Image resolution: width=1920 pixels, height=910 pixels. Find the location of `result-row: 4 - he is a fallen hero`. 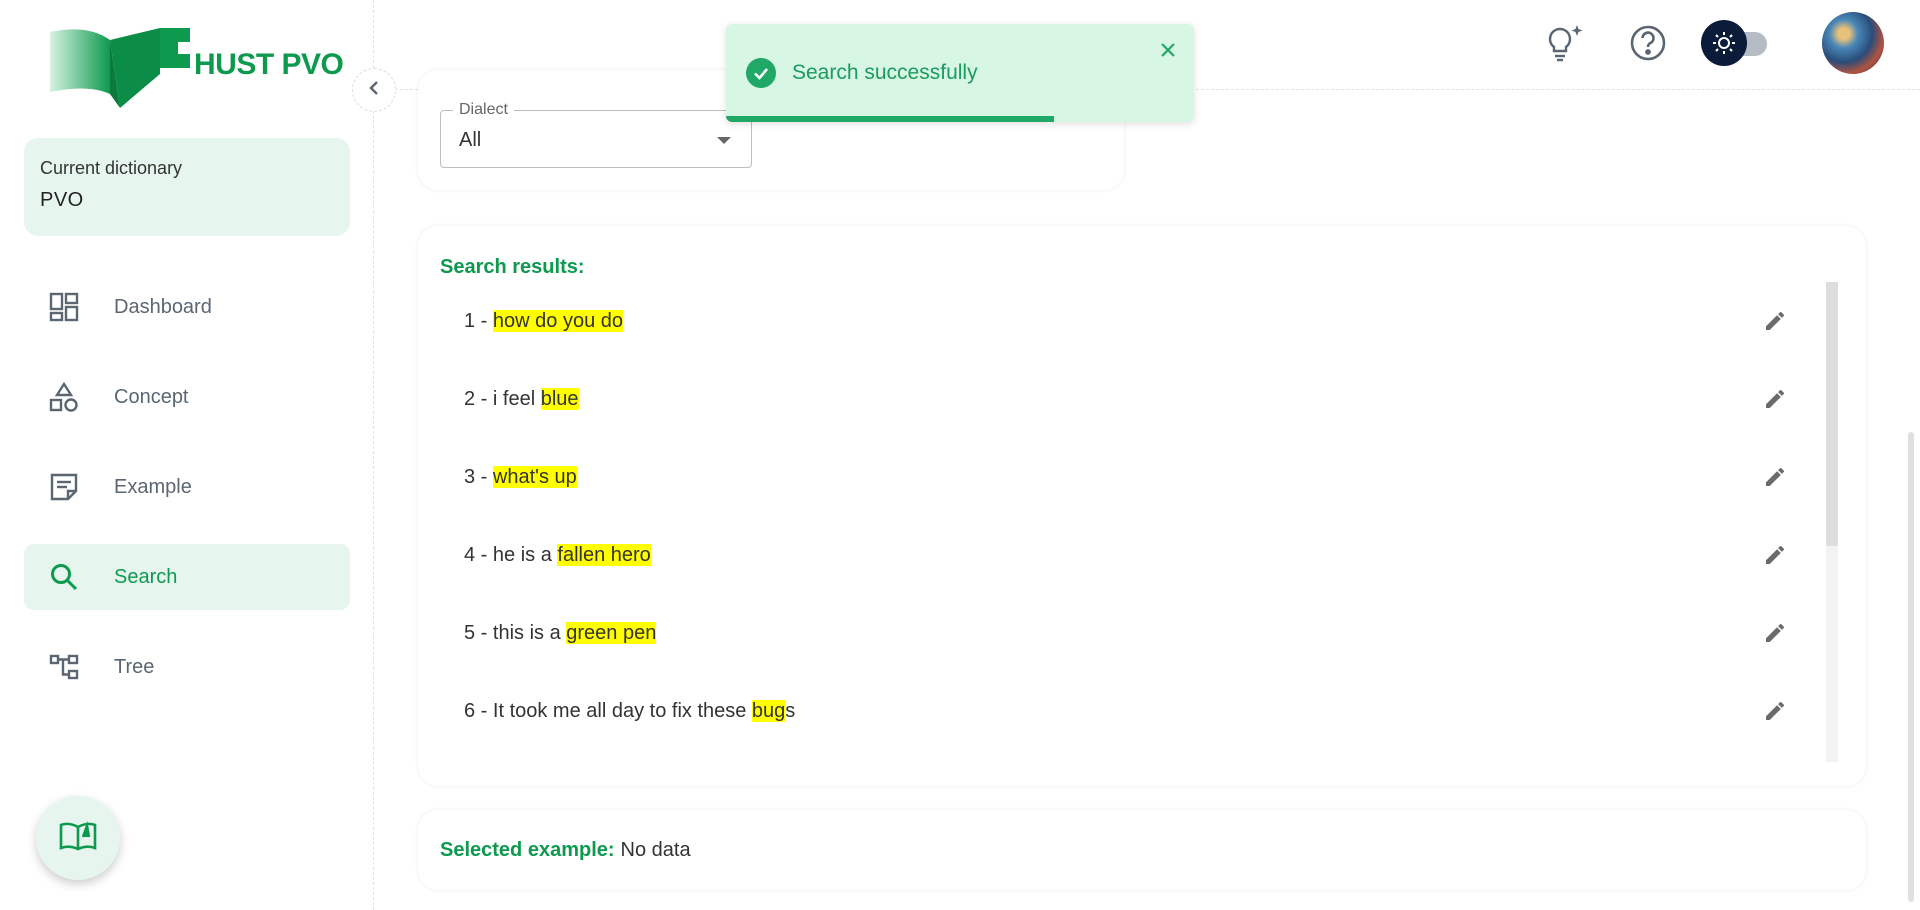

result-row: 4 - he is a fallen hero is located at coordinates (1115, 555).